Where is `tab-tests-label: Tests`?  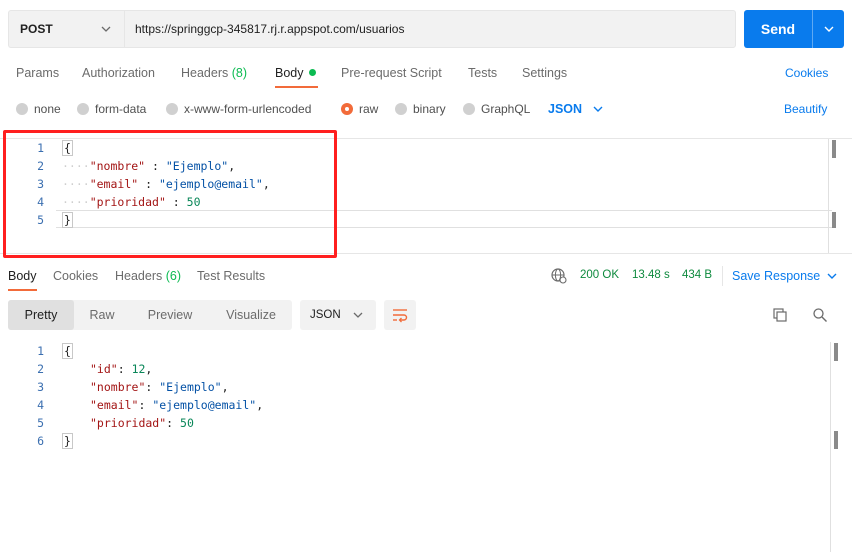
tab-tests-label: Tests is located at coordinates (483, 73).